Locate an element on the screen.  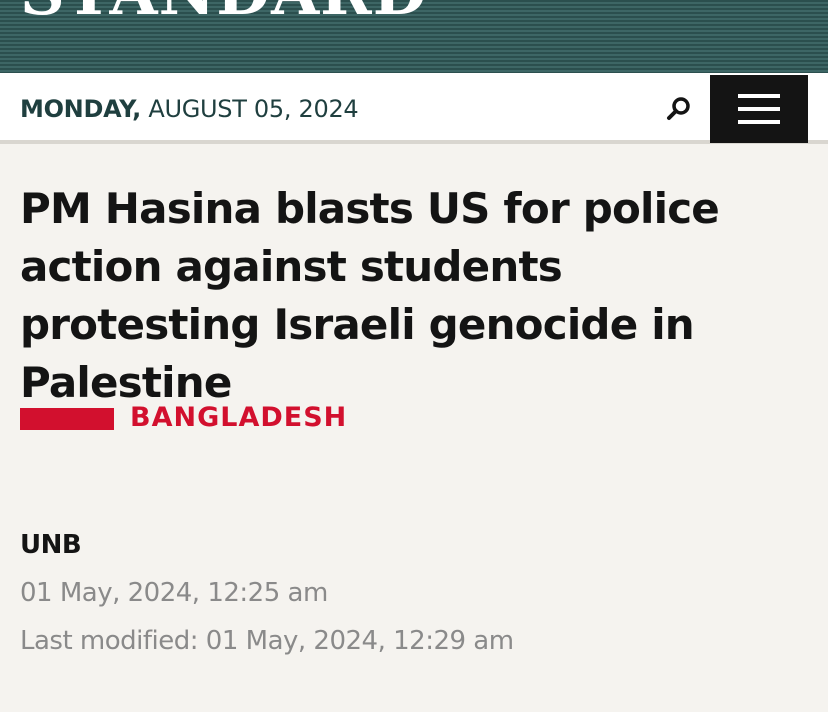
date-bar: MONDAY, AUGUST 05, 2024 is located at coordinates (414, 108).